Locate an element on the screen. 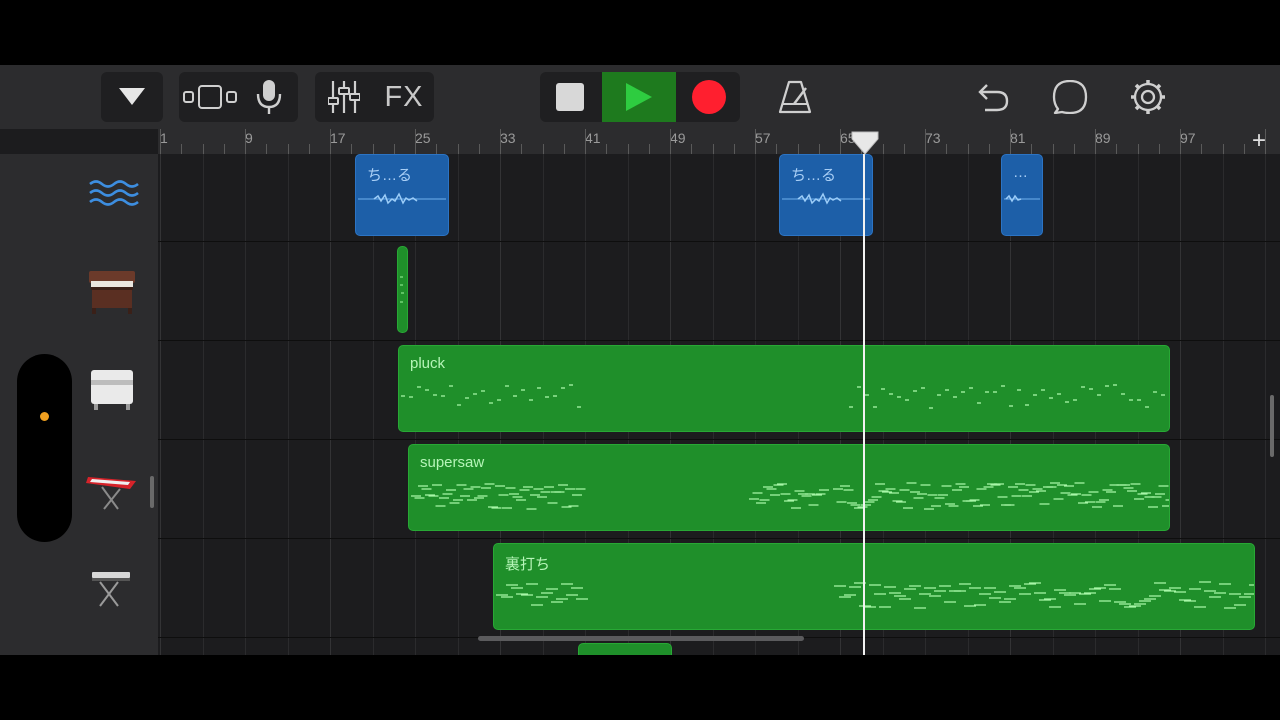 This screenshot has width=1280, height=720. audio-waveform is located at coordinates (1022, 198).